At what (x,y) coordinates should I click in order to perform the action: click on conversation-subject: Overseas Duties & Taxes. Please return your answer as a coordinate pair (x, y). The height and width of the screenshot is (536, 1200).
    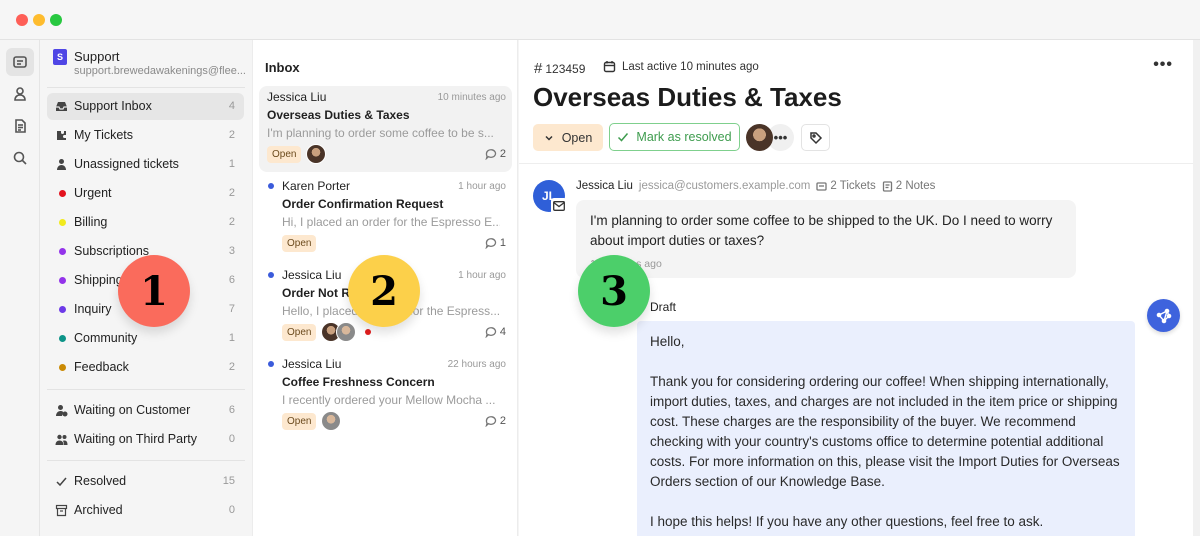
    Looking at the image, I should click on (338, 115).